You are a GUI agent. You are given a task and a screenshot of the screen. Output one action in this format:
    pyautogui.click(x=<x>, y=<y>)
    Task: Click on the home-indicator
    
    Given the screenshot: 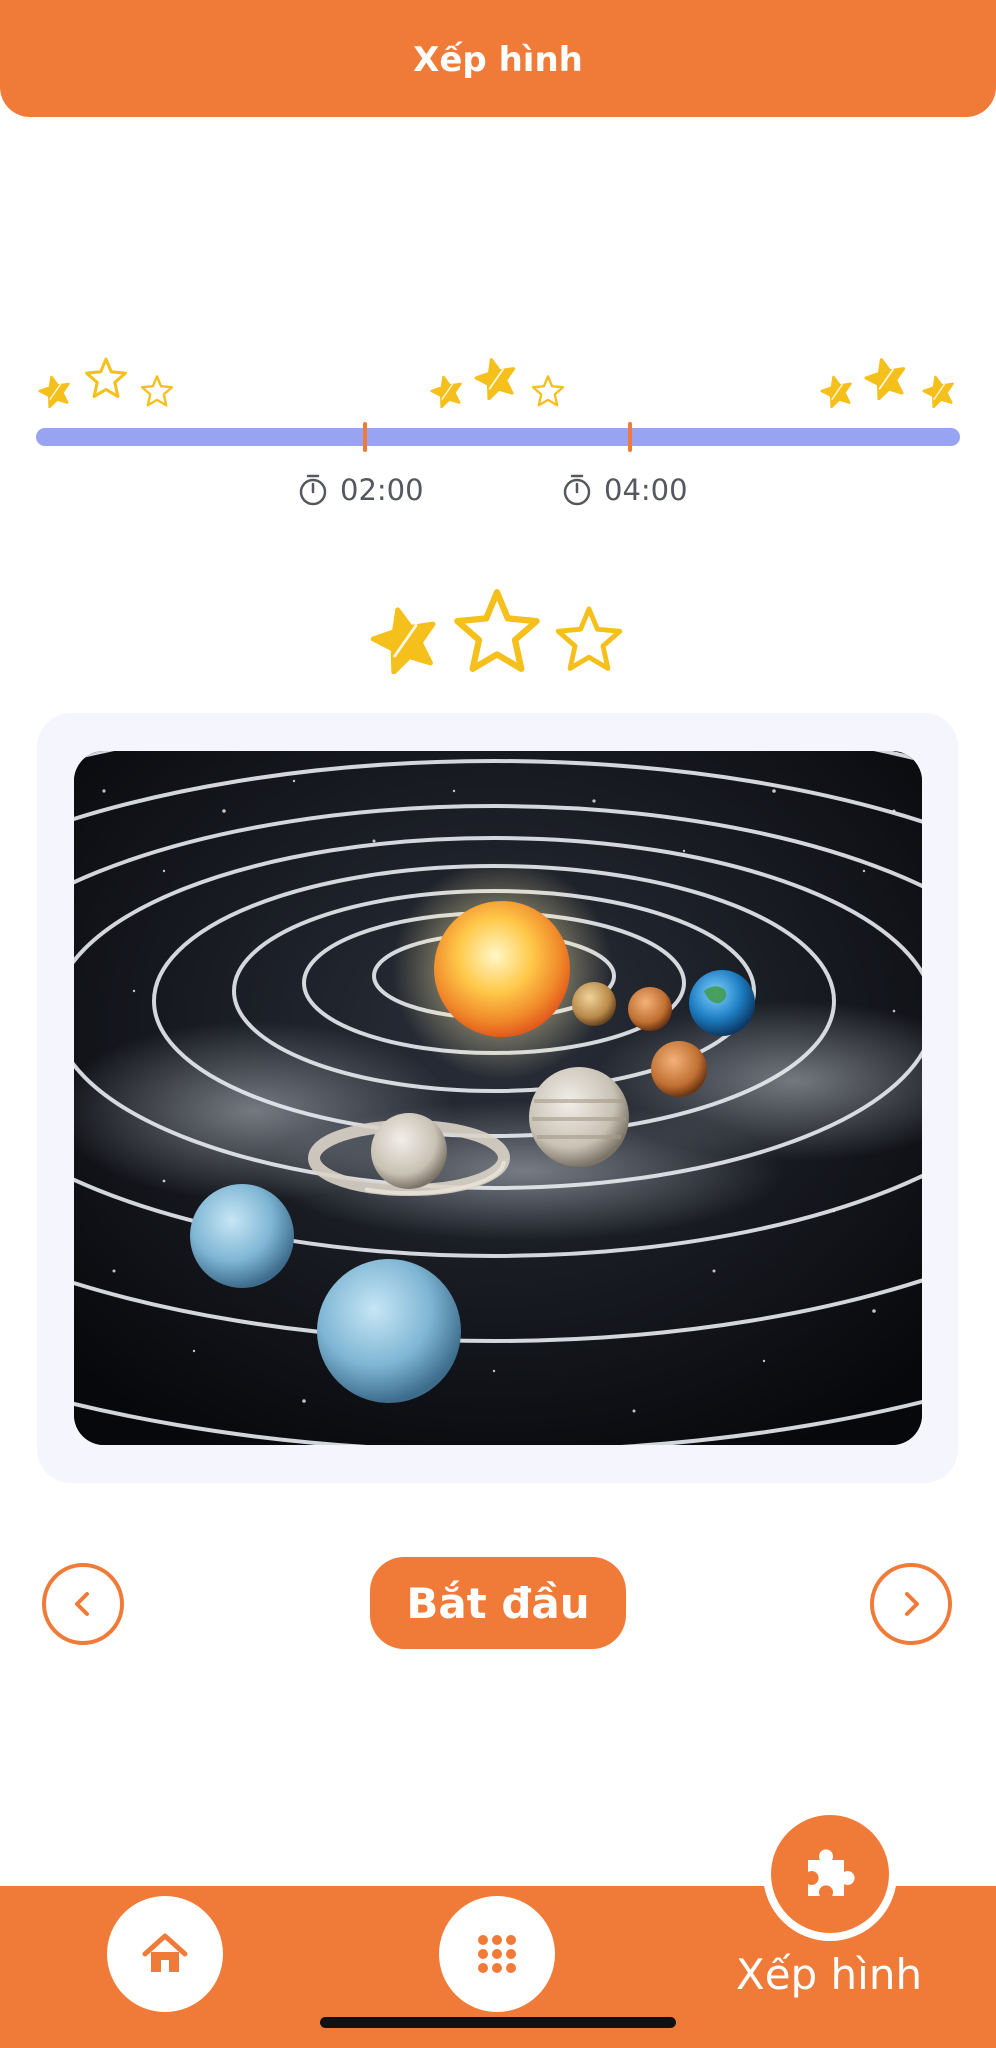 What is the action you would take?
    pyautogui.click(x=498, y=2022)
    